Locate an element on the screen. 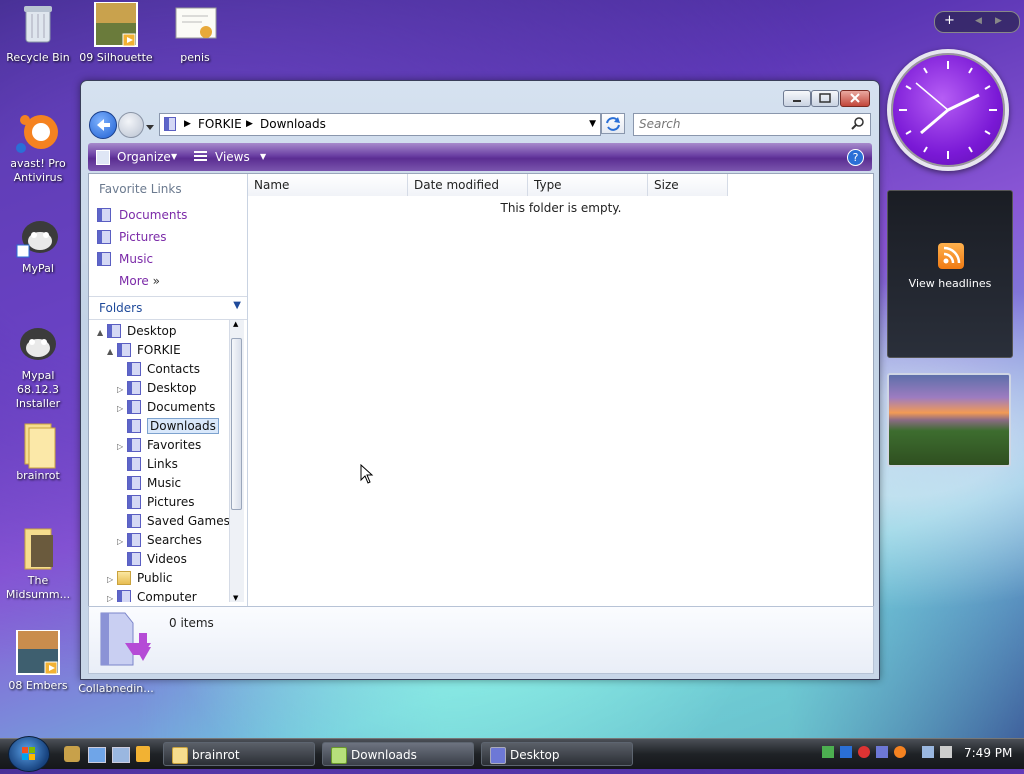 The height and width of the screenshot is (774, 1024). folder-tree-item: Videos is located at coordinates (152, 559).